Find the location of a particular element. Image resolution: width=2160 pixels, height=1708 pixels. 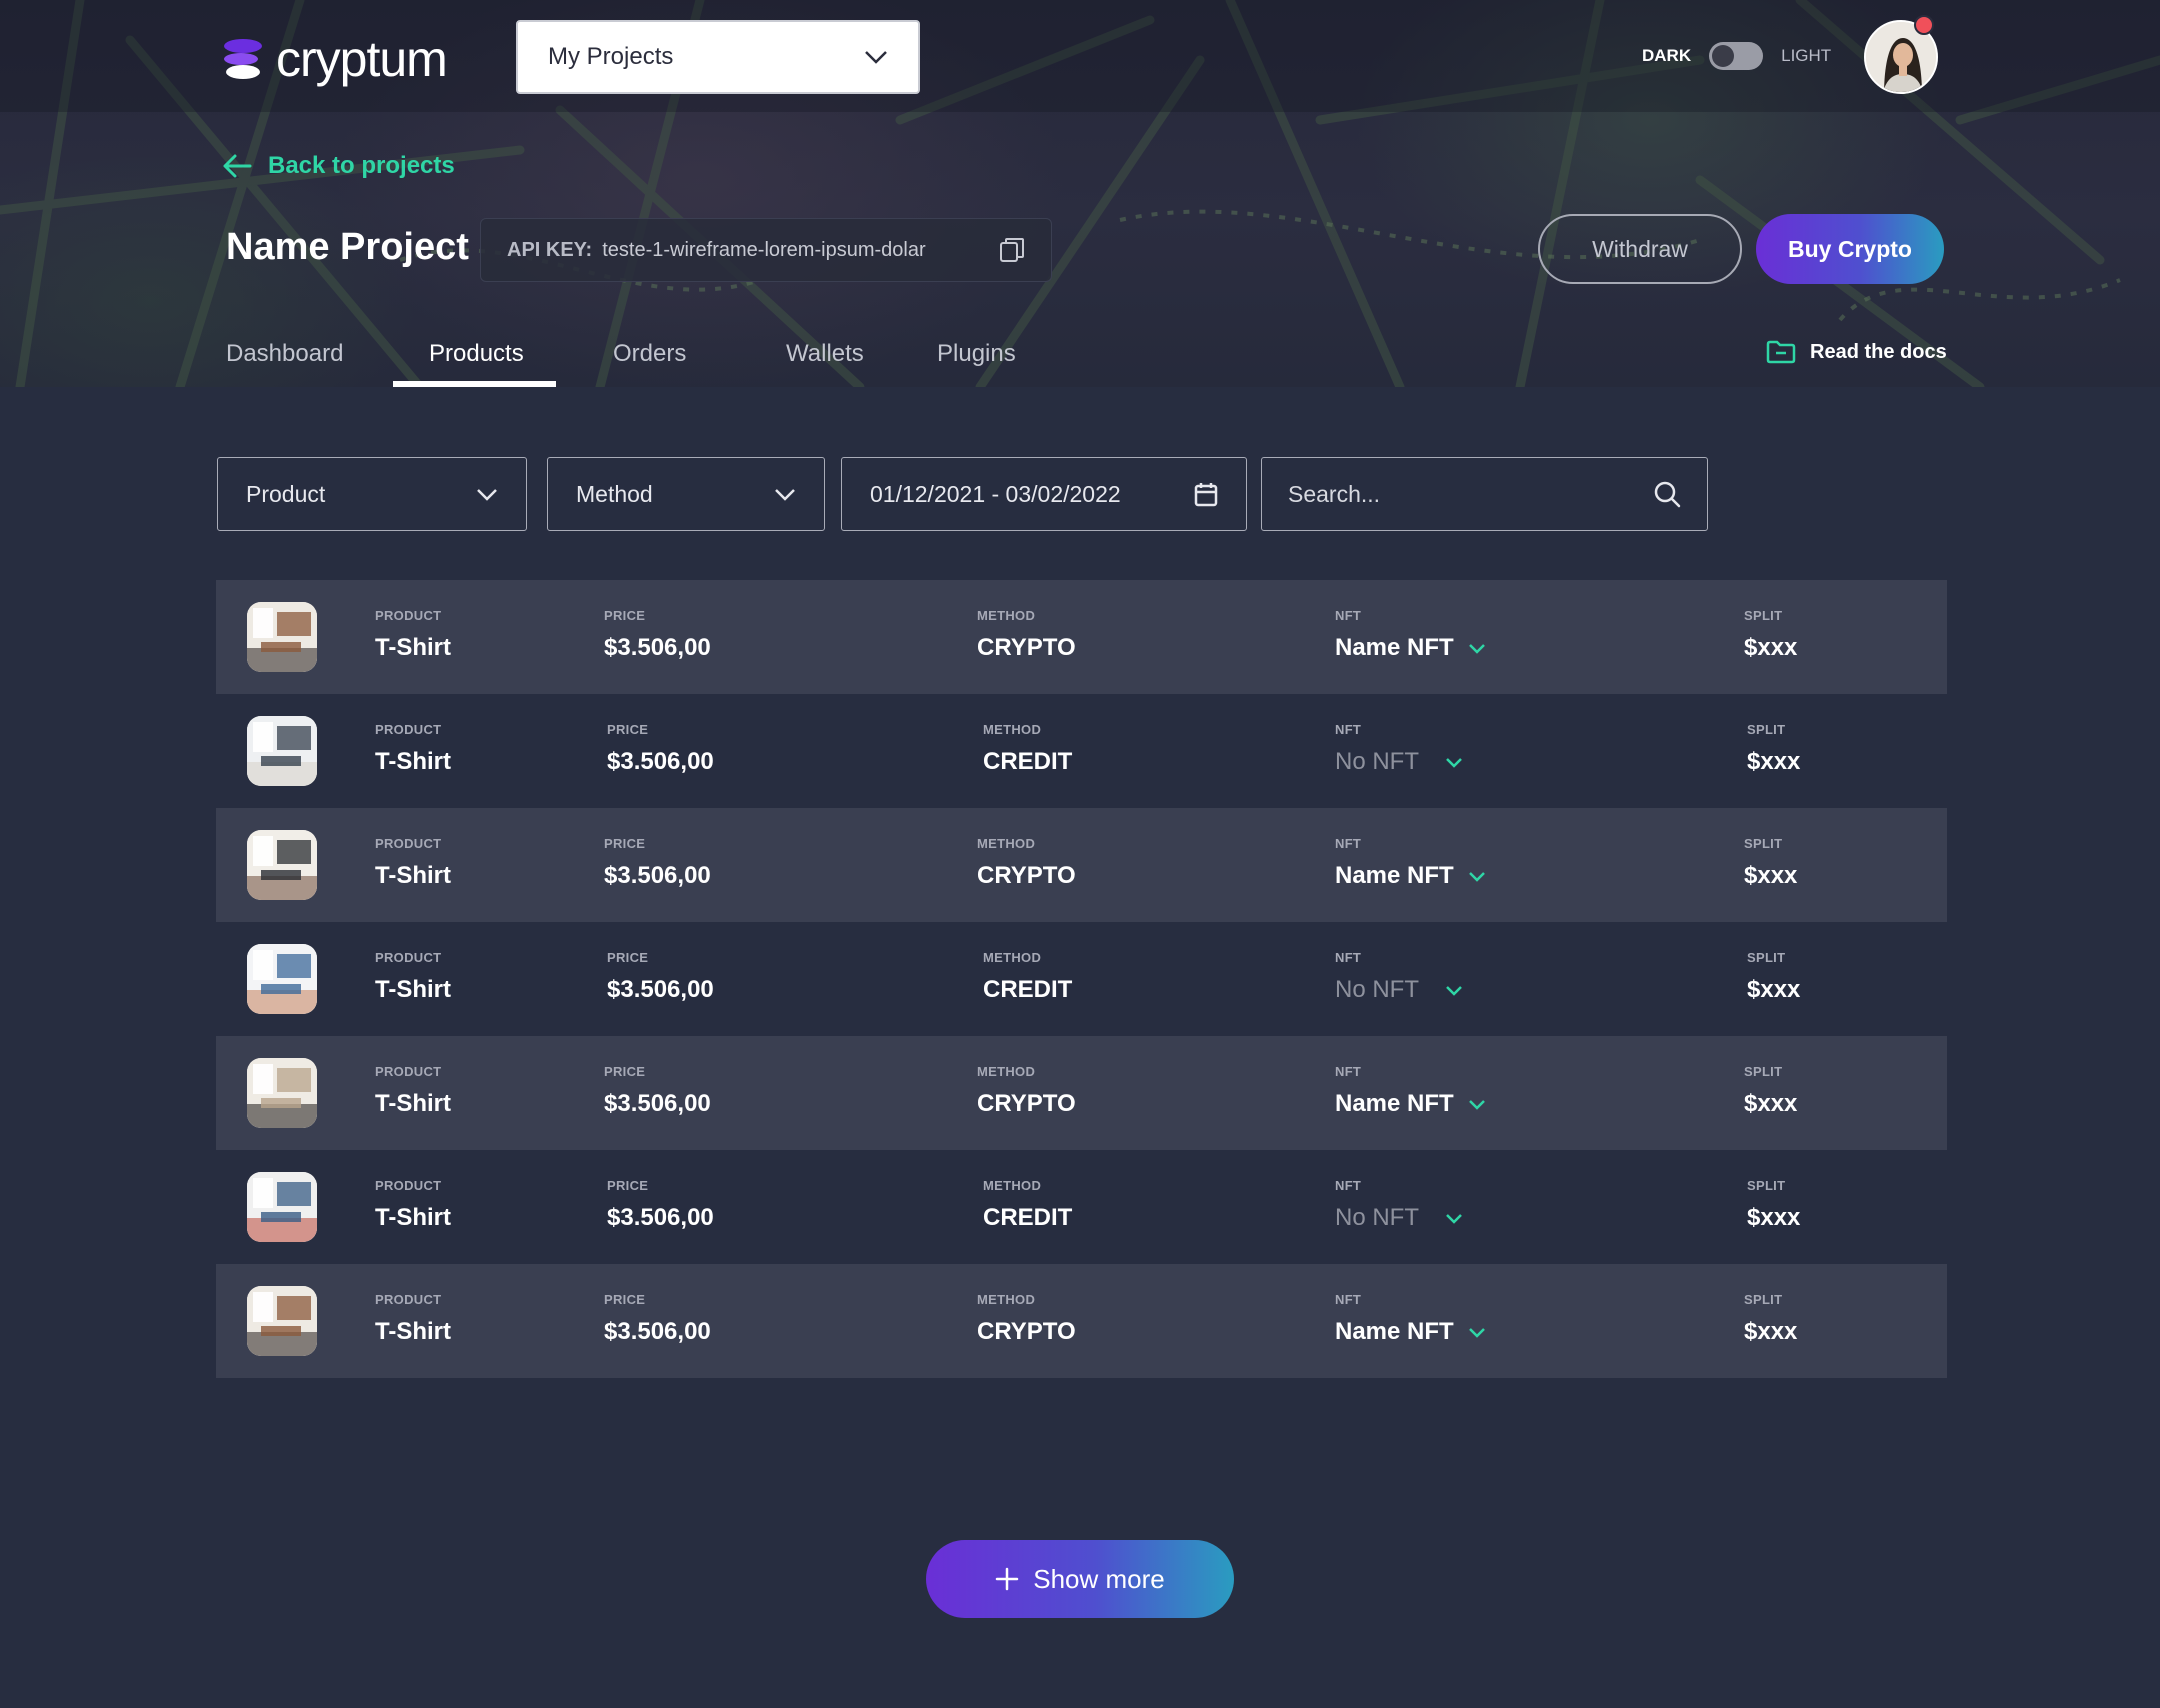

withdraw-button: Withdraw is located at coordinates (1640, 249).